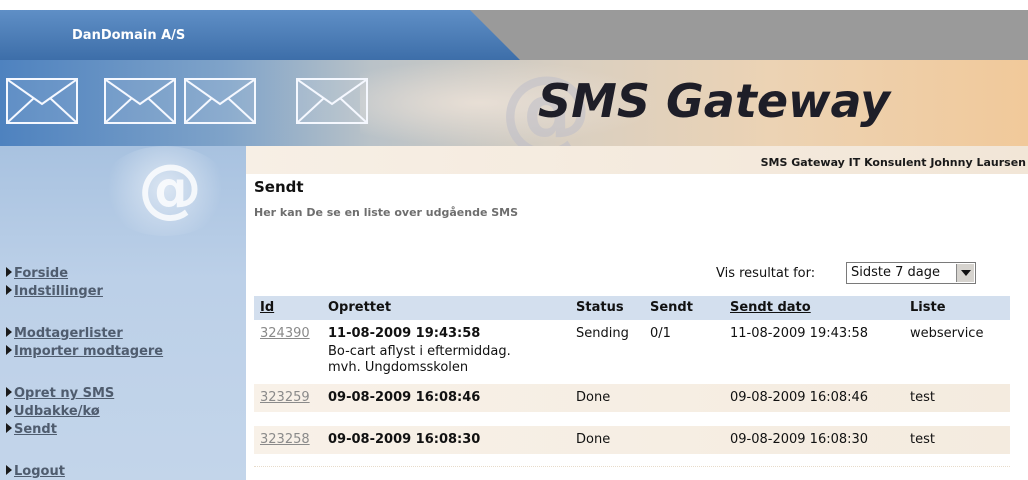 The width and height of the screenshot is (1028, 480). I want to click on nav-udbakke-label: Udbakke/kø, so click(57, 411).